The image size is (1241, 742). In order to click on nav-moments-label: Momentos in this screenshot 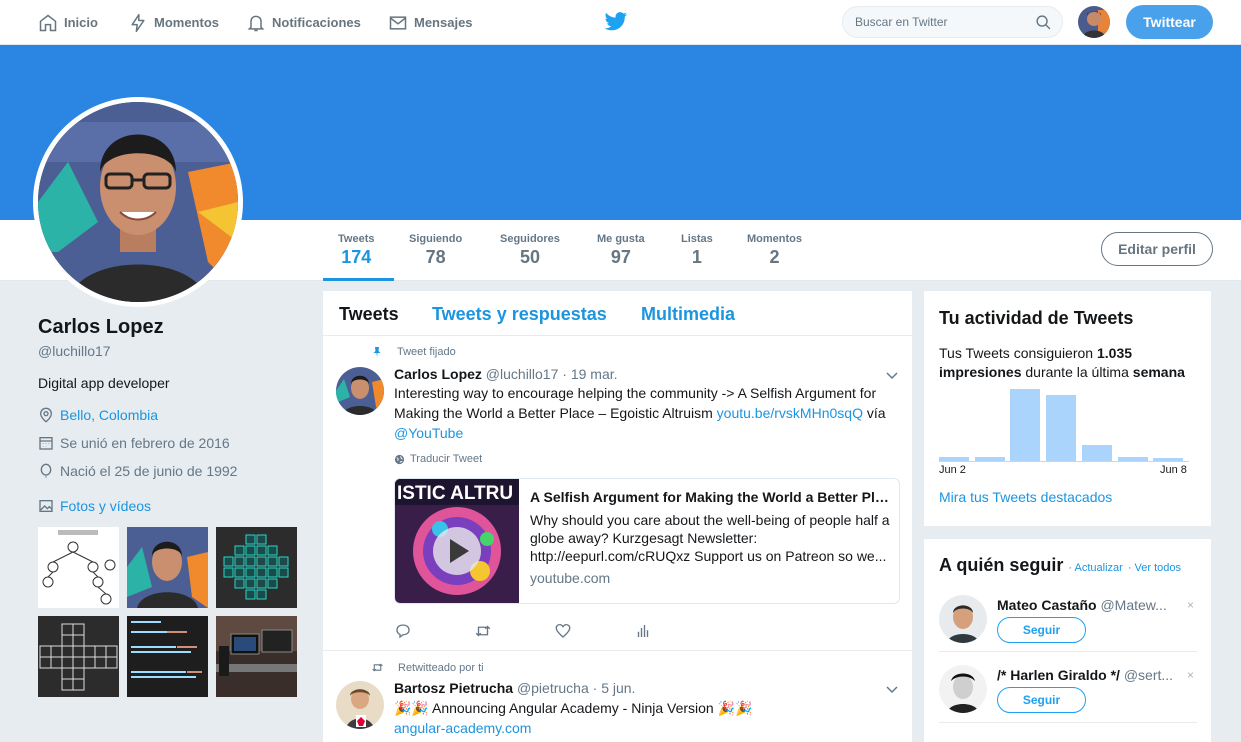, I will do `click(186, 22)`.